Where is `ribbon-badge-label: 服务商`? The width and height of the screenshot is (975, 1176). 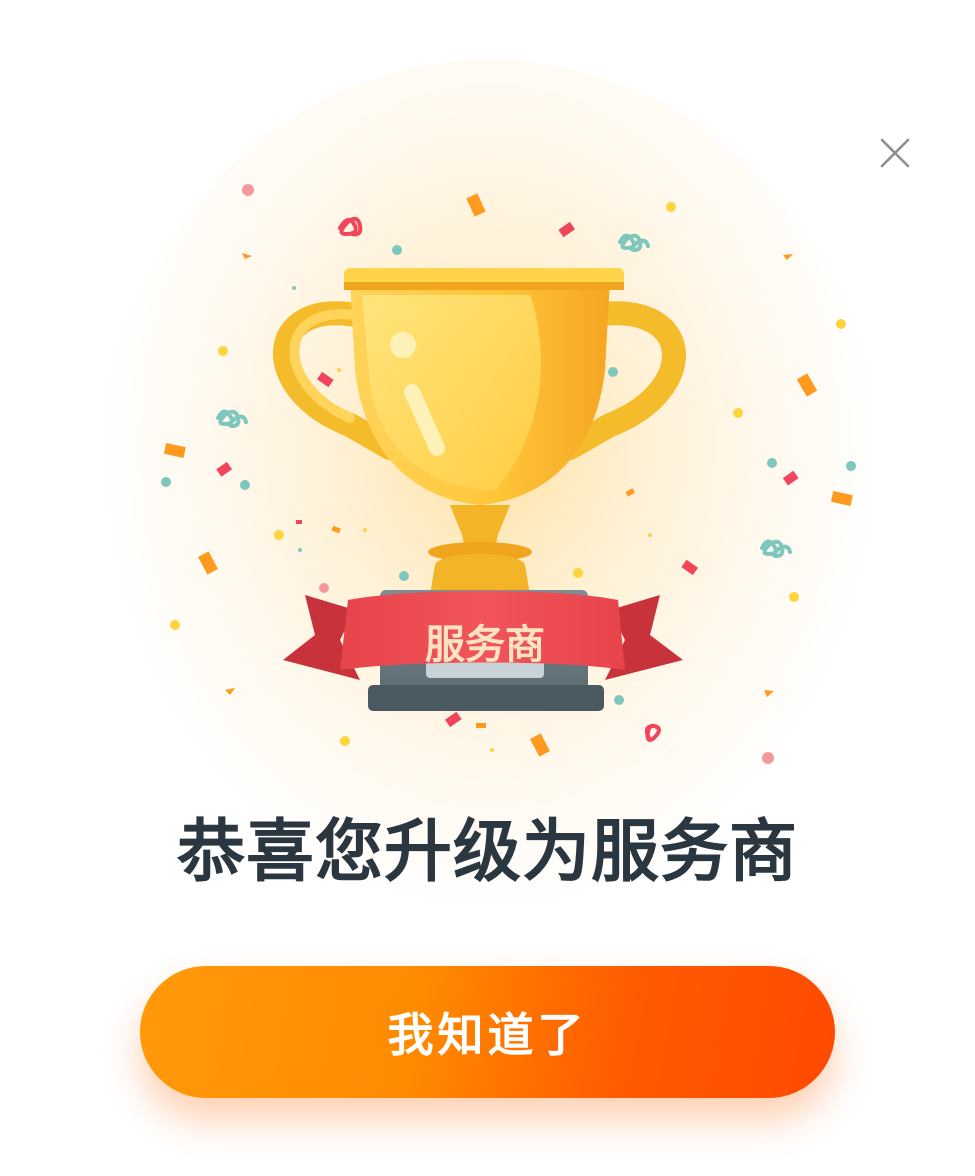
ribbon-badge-label: 服务商 is located at coordinates (485, 645).